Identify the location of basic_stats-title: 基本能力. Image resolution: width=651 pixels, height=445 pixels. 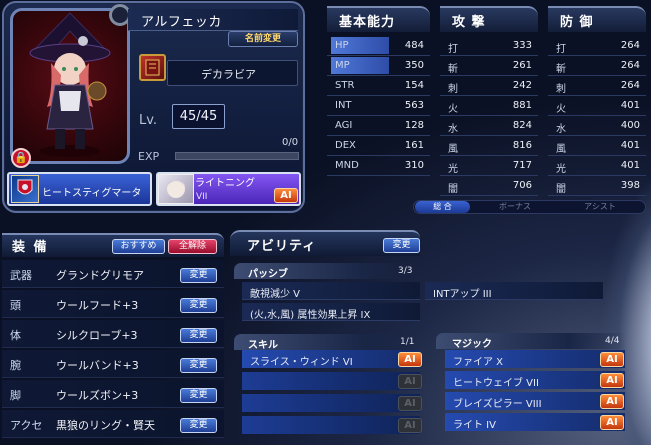
(367, 22).